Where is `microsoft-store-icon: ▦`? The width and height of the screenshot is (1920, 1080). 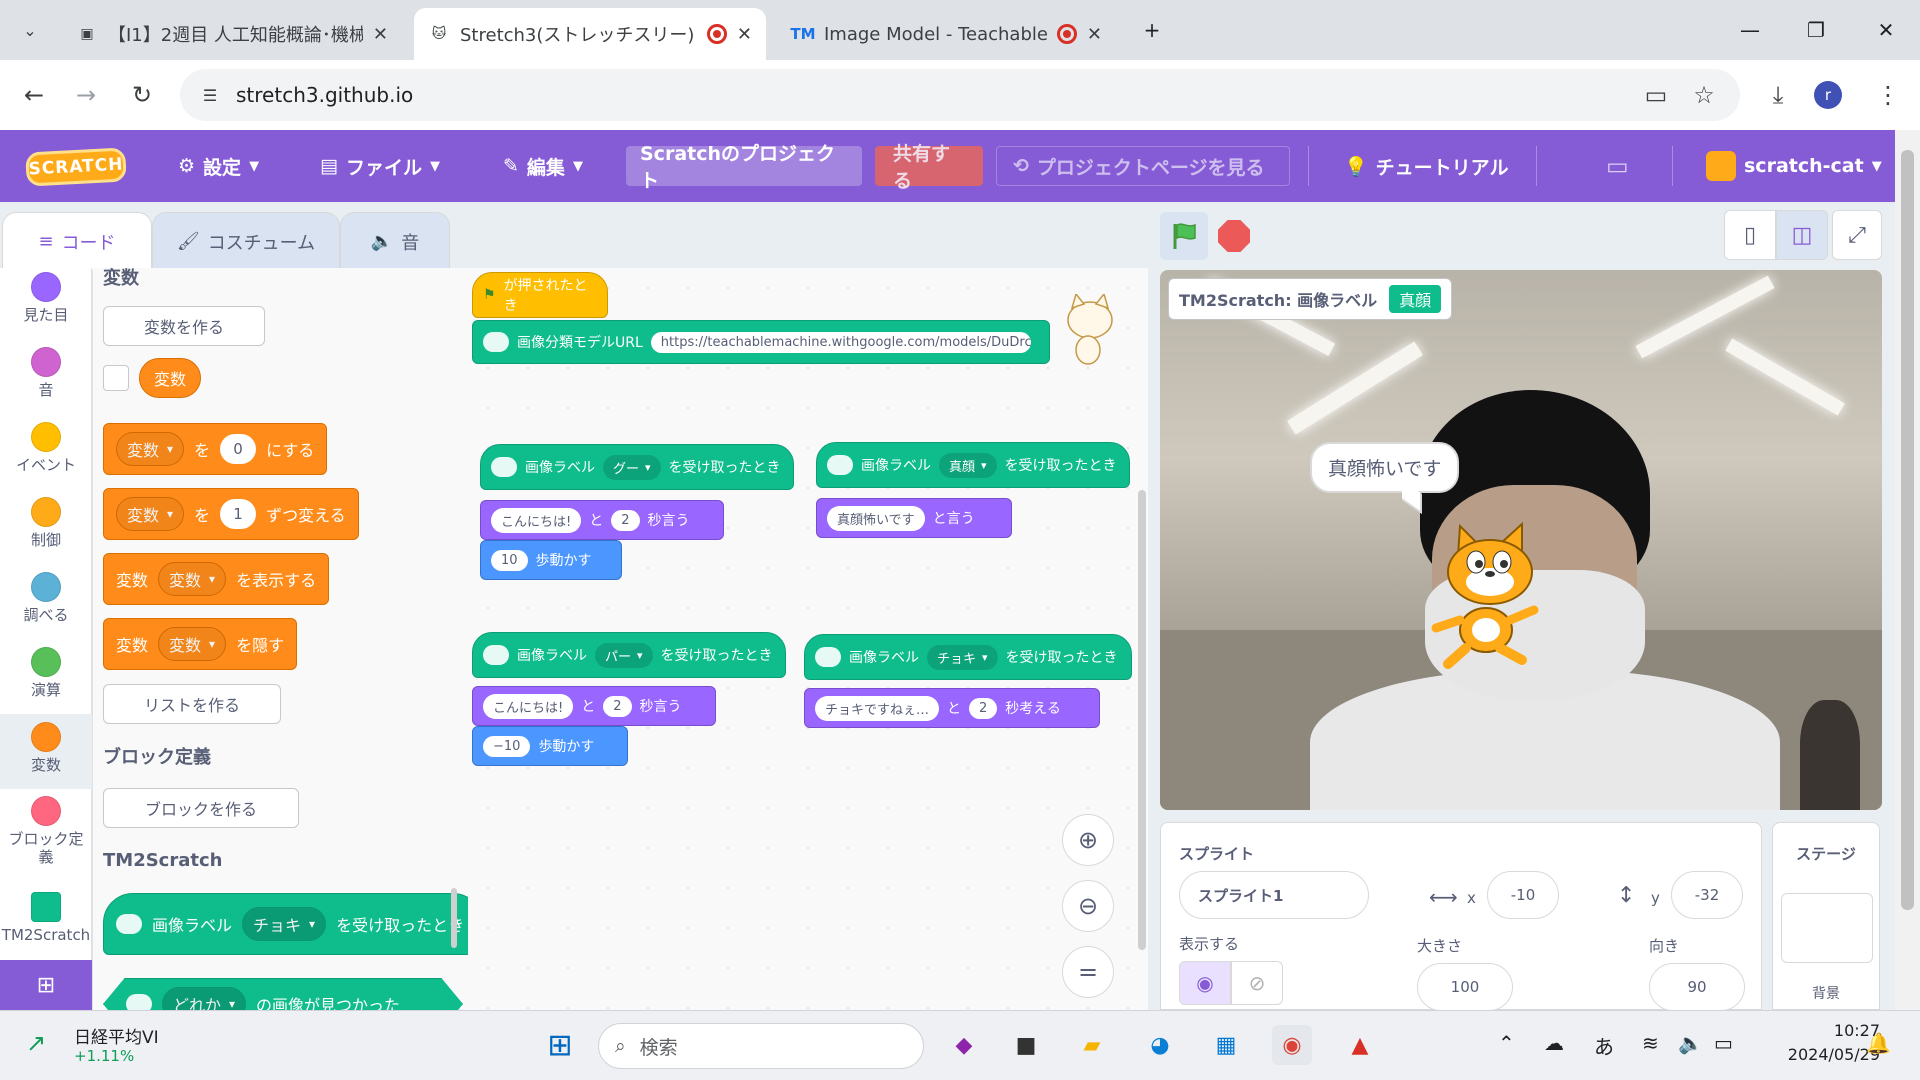 microsoft-store-icon: ▦ is located at coordinates (1226, 1045).